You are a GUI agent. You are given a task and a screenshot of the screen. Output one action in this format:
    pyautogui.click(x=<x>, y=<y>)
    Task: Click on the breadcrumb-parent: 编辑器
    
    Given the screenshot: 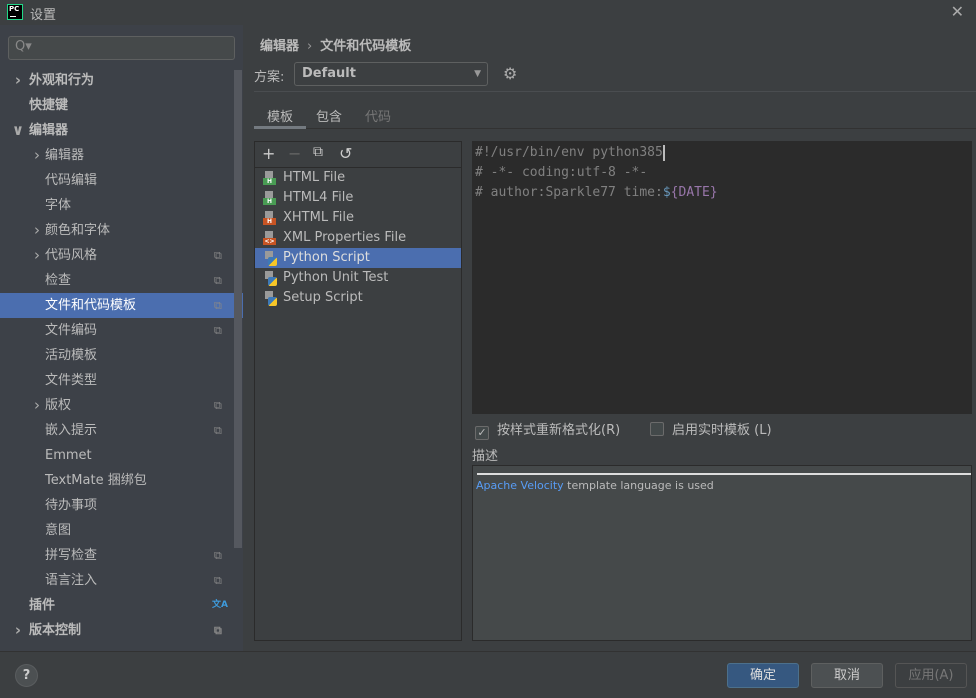 What is the action you would take?
    pyautogui.click(x=279, y=46)
    